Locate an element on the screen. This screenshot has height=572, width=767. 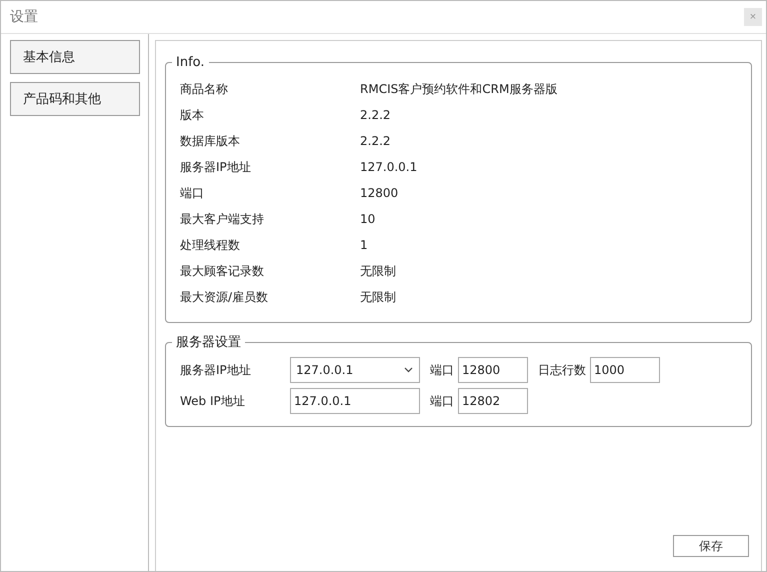
port-field: 12800 is located at coordinates (493, 370).